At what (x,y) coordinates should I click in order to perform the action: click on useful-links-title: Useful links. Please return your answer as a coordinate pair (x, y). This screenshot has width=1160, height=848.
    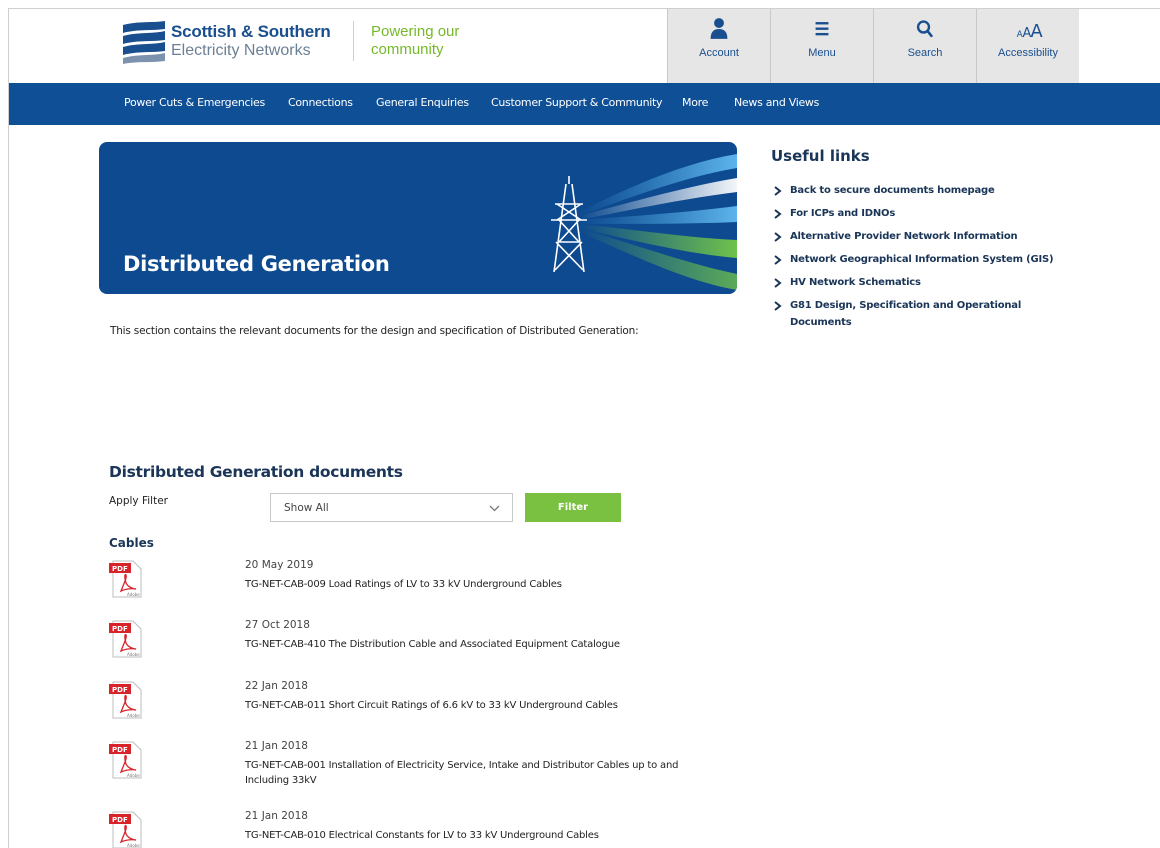
    Looking at the image, I should click on (820, 156).